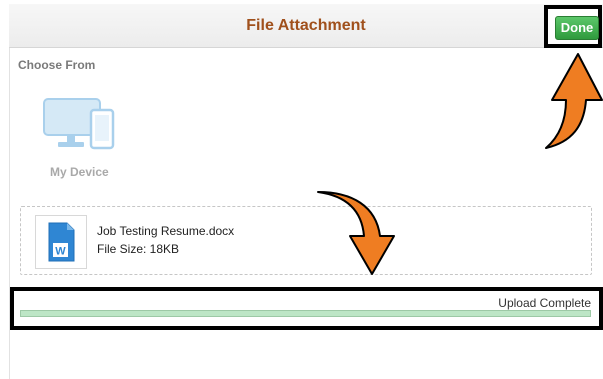  I want to click on choose-from-label: Choose From, so click(57, 65).